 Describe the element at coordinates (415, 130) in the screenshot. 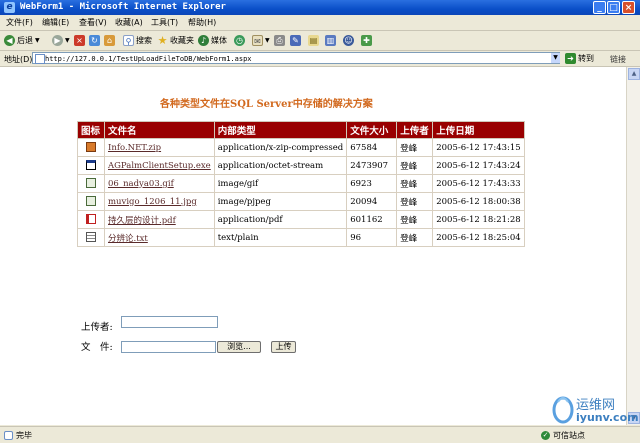

I see `header-uploader: 上传者` at that location.